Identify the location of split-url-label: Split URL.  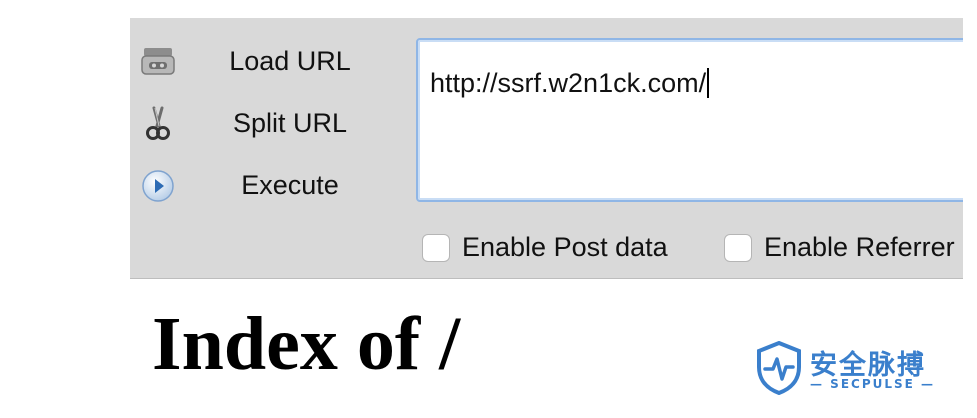
(290, 123).